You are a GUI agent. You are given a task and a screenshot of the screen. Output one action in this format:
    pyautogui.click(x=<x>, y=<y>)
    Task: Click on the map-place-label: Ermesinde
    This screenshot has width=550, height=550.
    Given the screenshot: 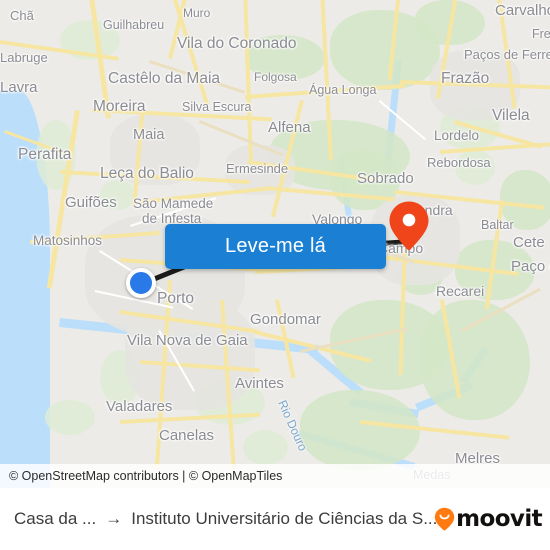 What is the action you would take?
    pyautogui.click(x=257, y=168)
    